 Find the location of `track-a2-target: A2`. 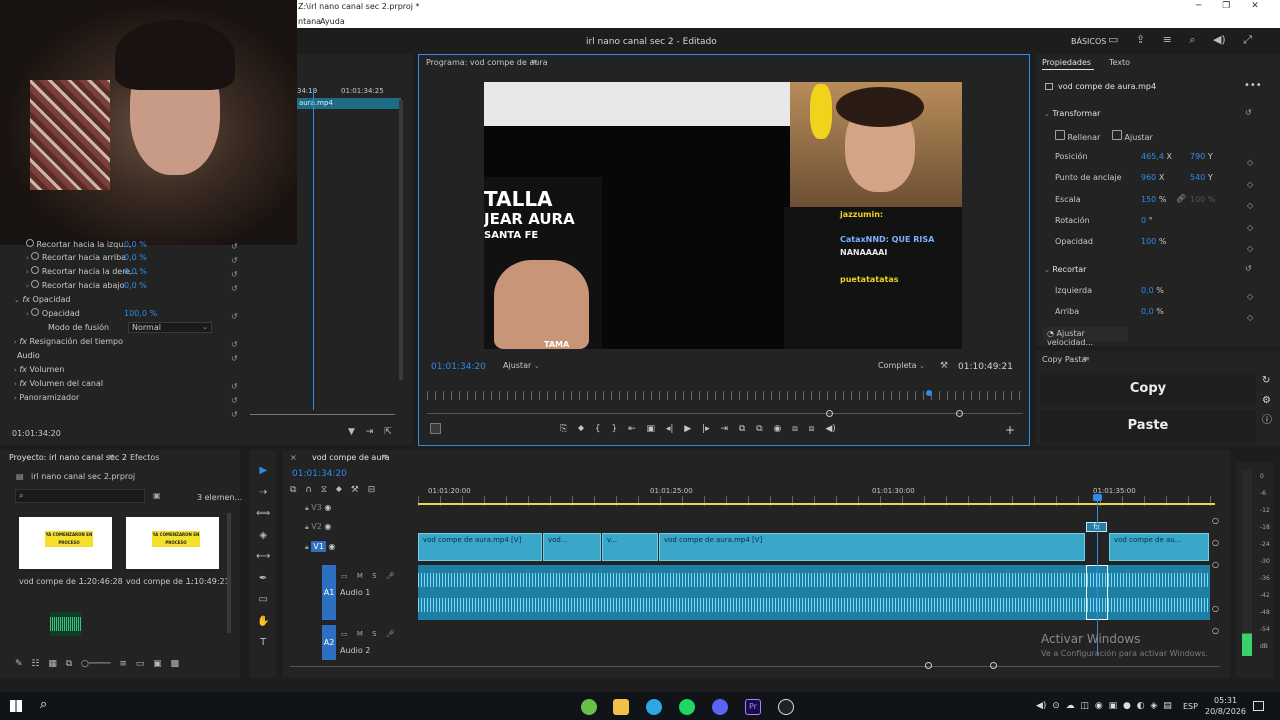

track-a2-target: A2 is located at coordinates (329, 642).